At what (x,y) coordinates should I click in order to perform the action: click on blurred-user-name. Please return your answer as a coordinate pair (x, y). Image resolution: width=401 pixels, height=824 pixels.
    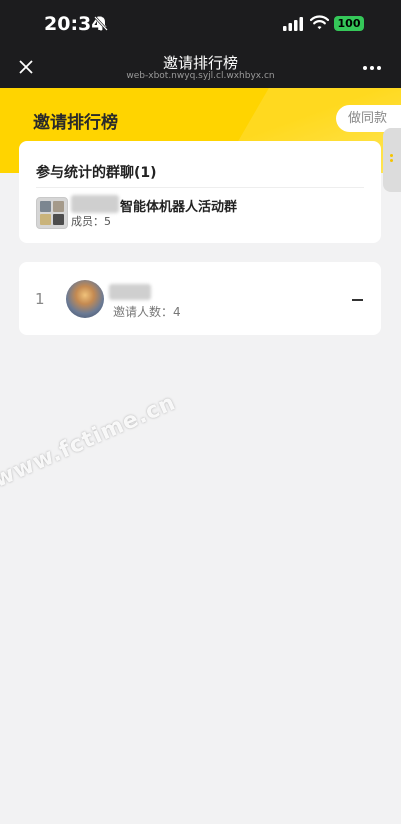
    Looking at the image, I should click on (130, 292).